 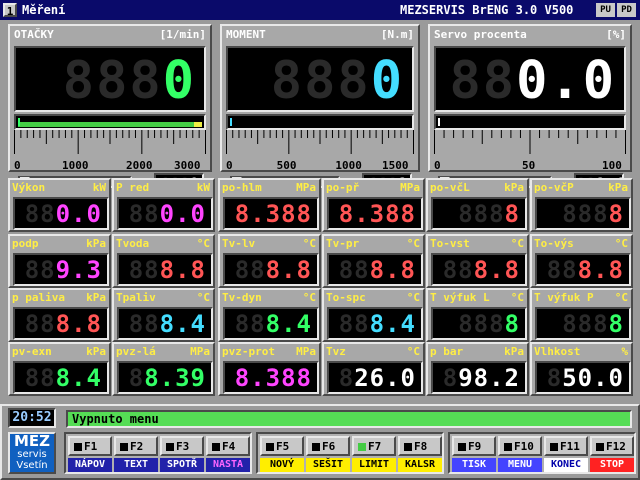 I want to click on fkey-name: F1, so click(x=91, y=446).